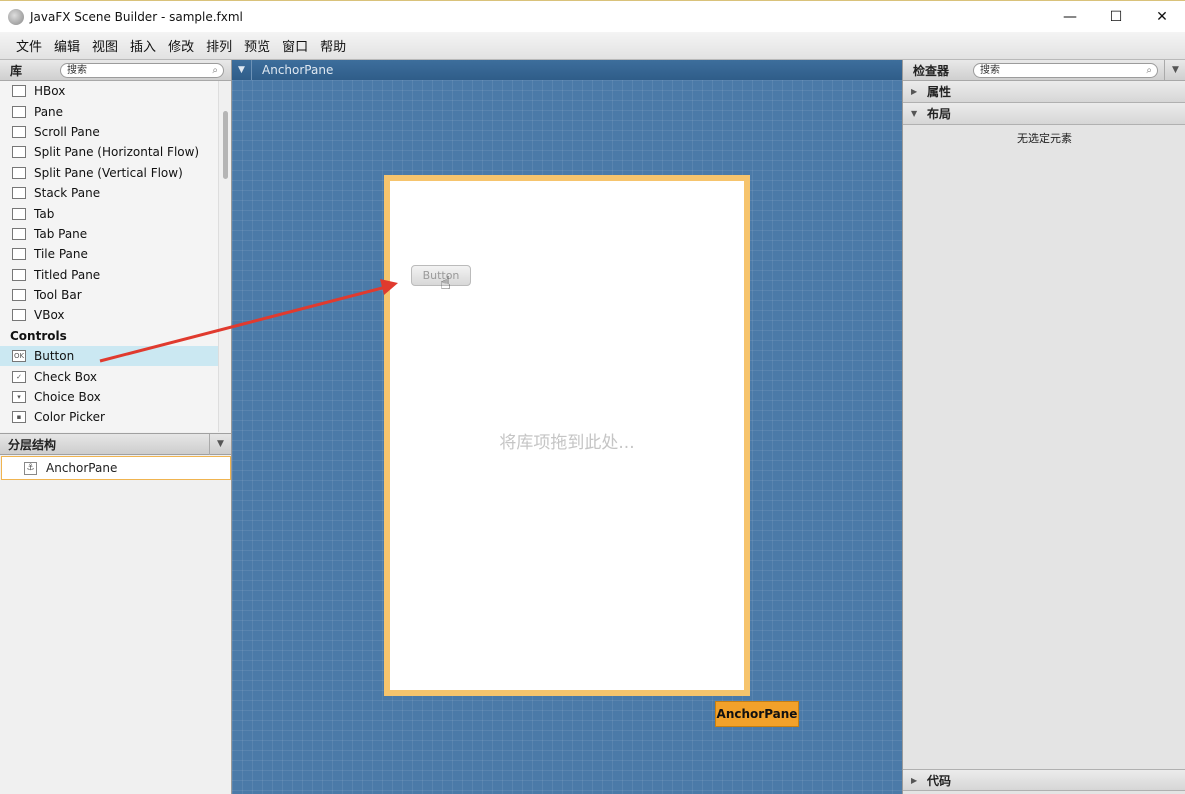 This screenshot has height=794, width=1185. Describe the element at coordinates (54, 356) in the screenshot. I see `library-item-label: Button` at that location.